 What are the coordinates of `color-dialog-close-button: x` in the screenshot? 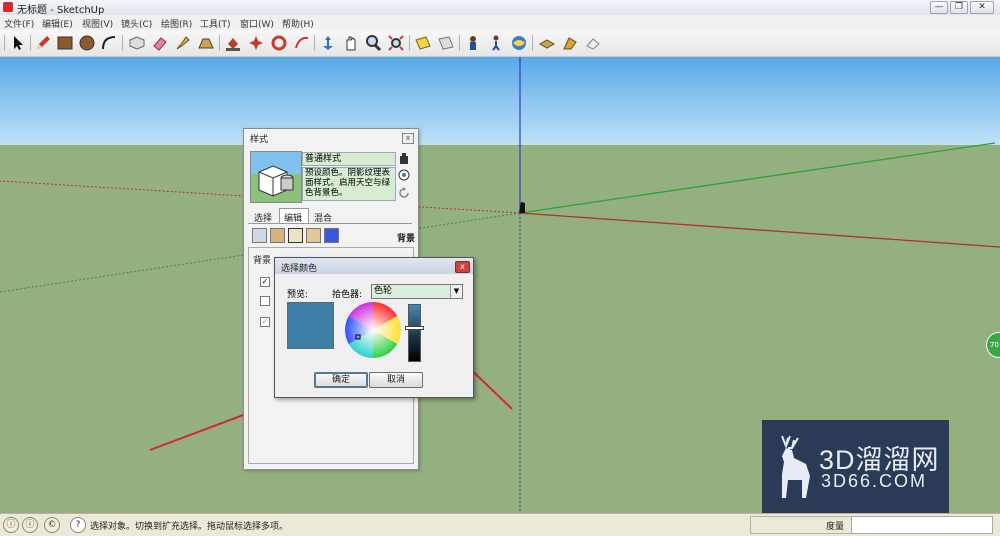 It's located at (462, 267).